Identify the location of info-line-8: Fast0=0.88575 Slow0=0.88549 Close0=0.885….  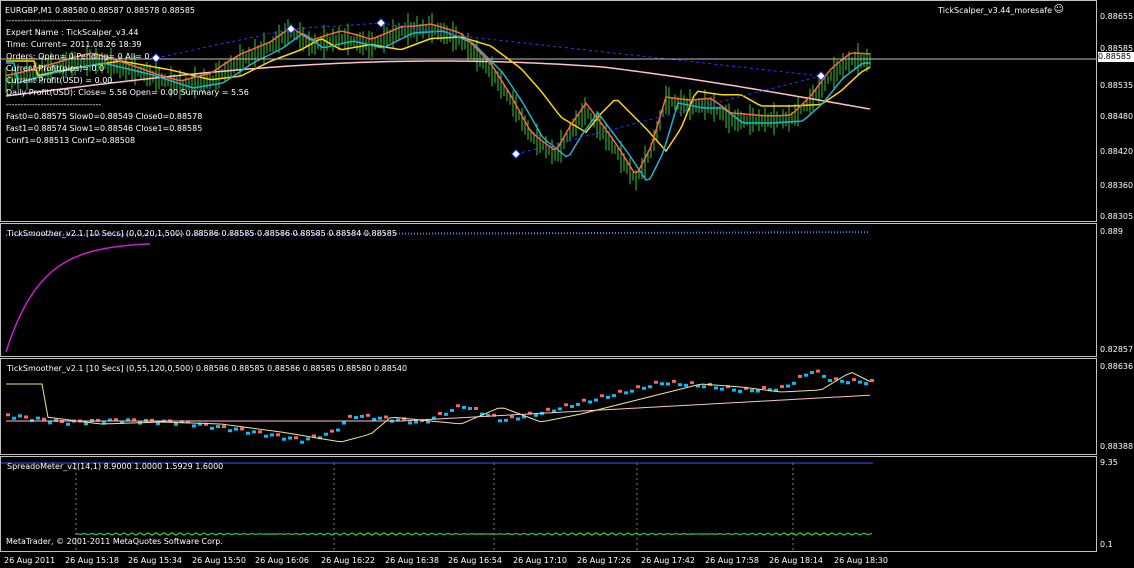
(104, 116).